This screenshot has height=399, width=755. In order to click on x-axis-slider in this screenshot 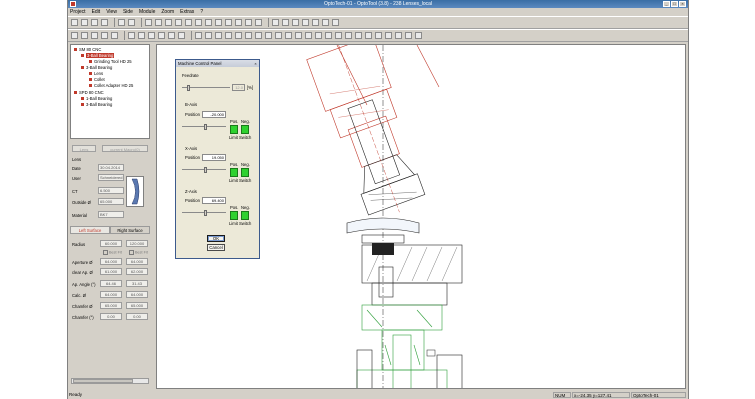, I will do `click(204, 170)`.